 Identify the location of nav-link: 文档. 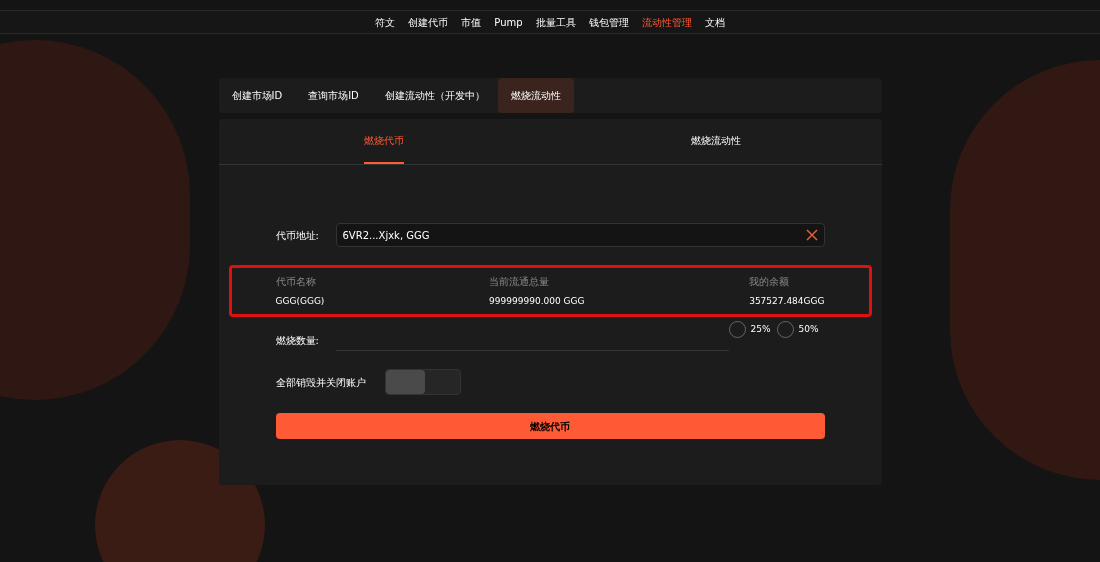
(714, 22).